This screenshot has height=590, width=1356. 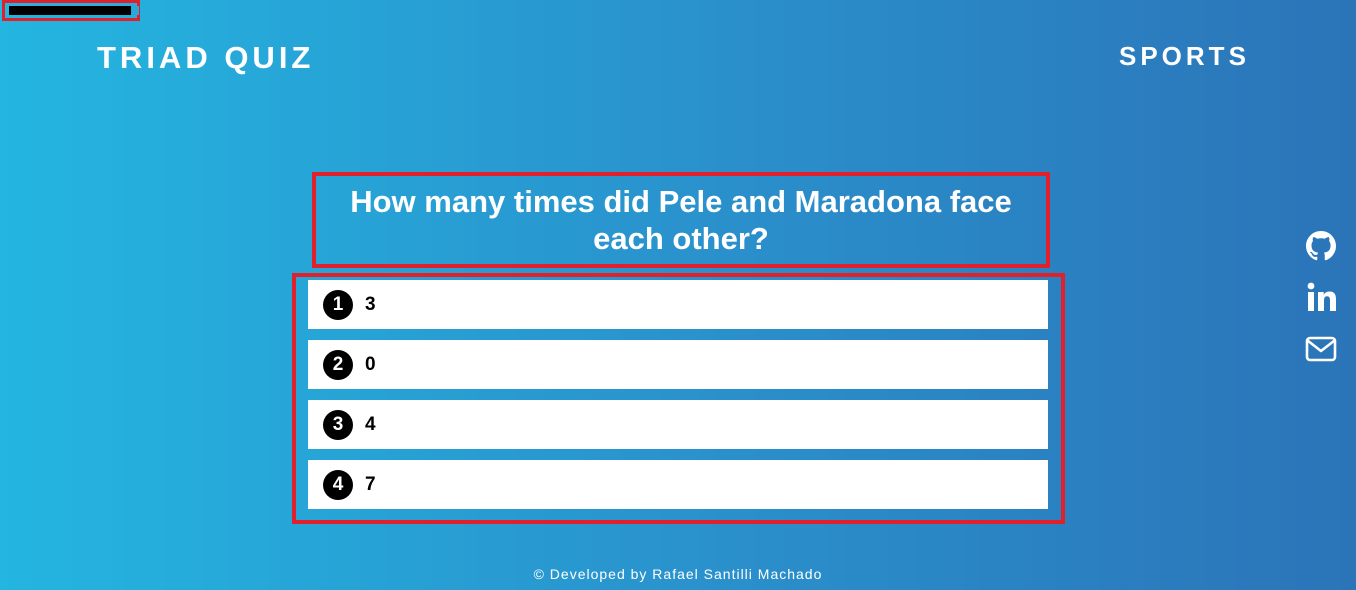 I want to click on answer-label: 7, so click(x=370, y=484).